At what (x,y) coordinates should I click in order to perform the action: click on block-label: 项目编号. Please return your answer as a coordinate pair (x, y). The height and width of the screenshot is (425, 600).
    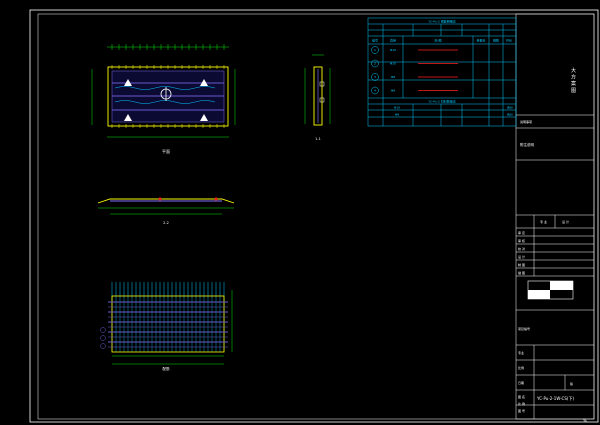
    Looking at the image, I should click on (524, 328).